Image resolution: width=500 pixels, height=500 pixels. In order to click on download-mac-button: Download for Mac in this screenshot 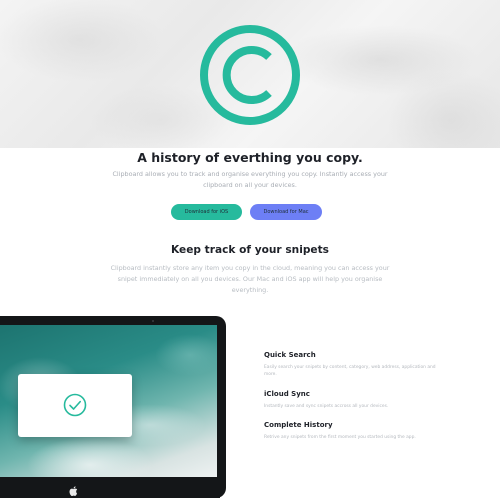, I will do `click(286, 212)`.